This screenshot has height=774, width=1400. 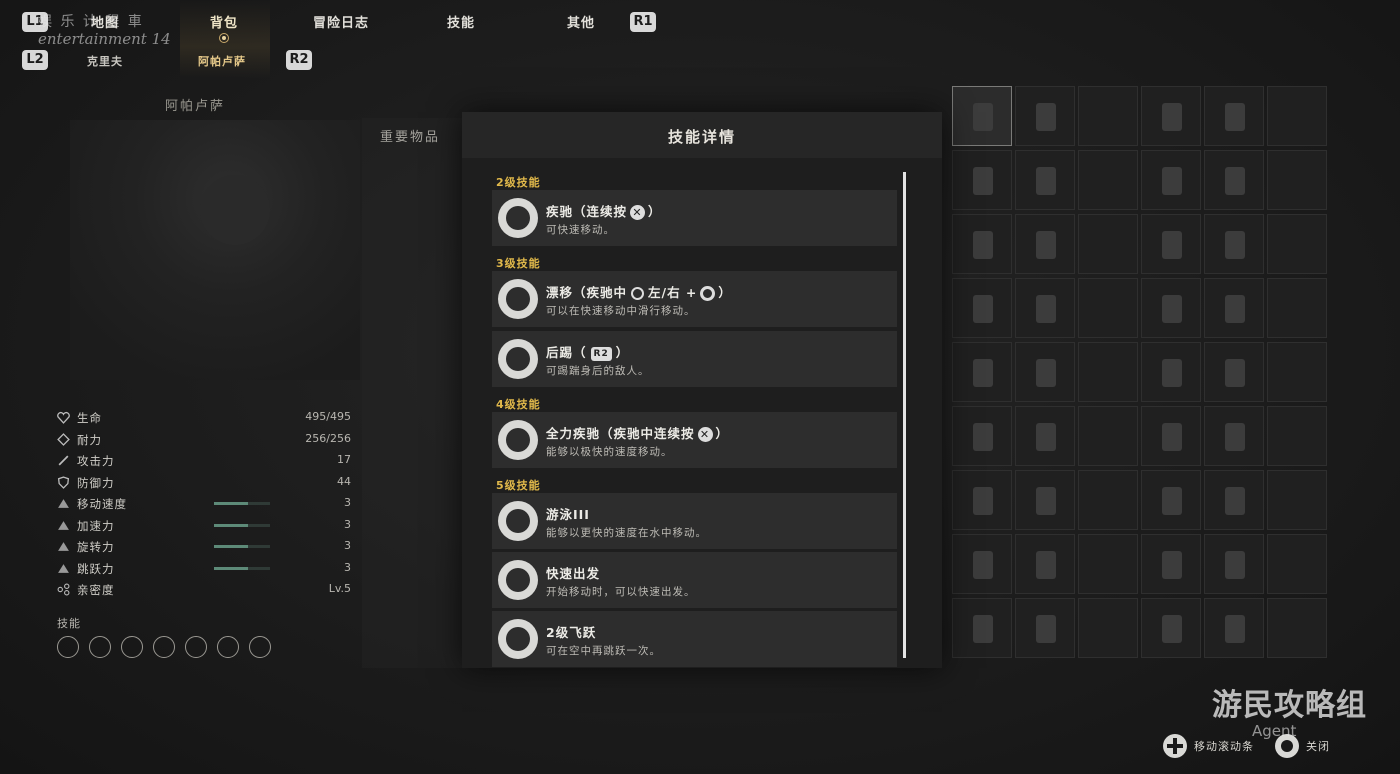 I want to click on skill-card-double-jump: 2级飞跃 可在空中再跳跃一次。, so click(x=694, y=639).